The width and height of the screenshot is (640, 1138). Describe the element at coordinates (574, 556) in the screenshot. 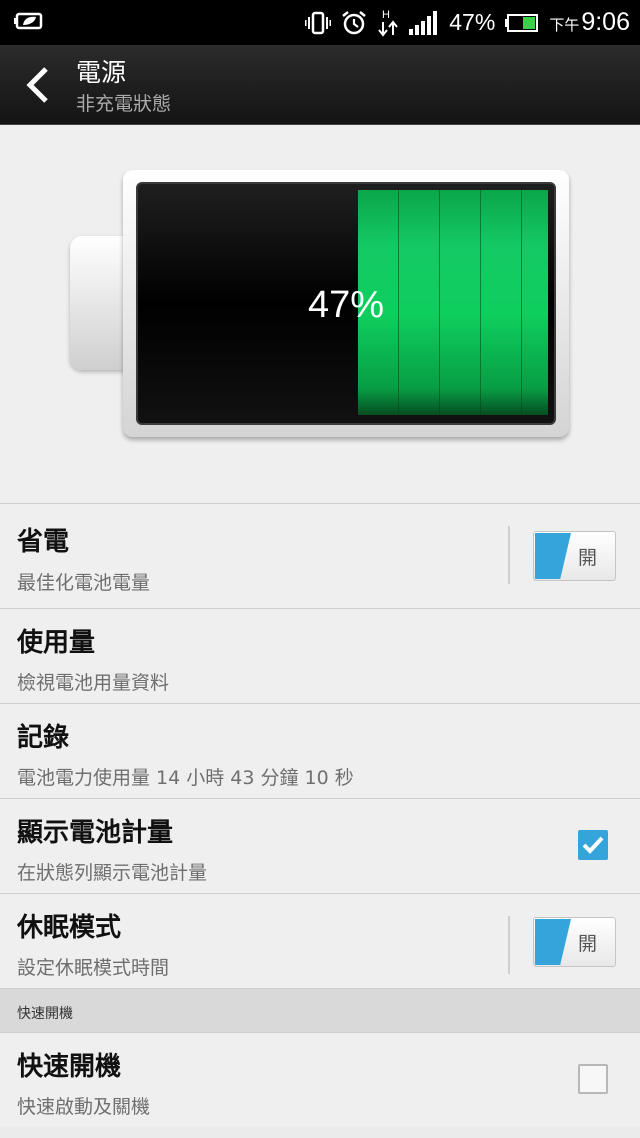

I see `power-saver-toggle: 開` at that location.